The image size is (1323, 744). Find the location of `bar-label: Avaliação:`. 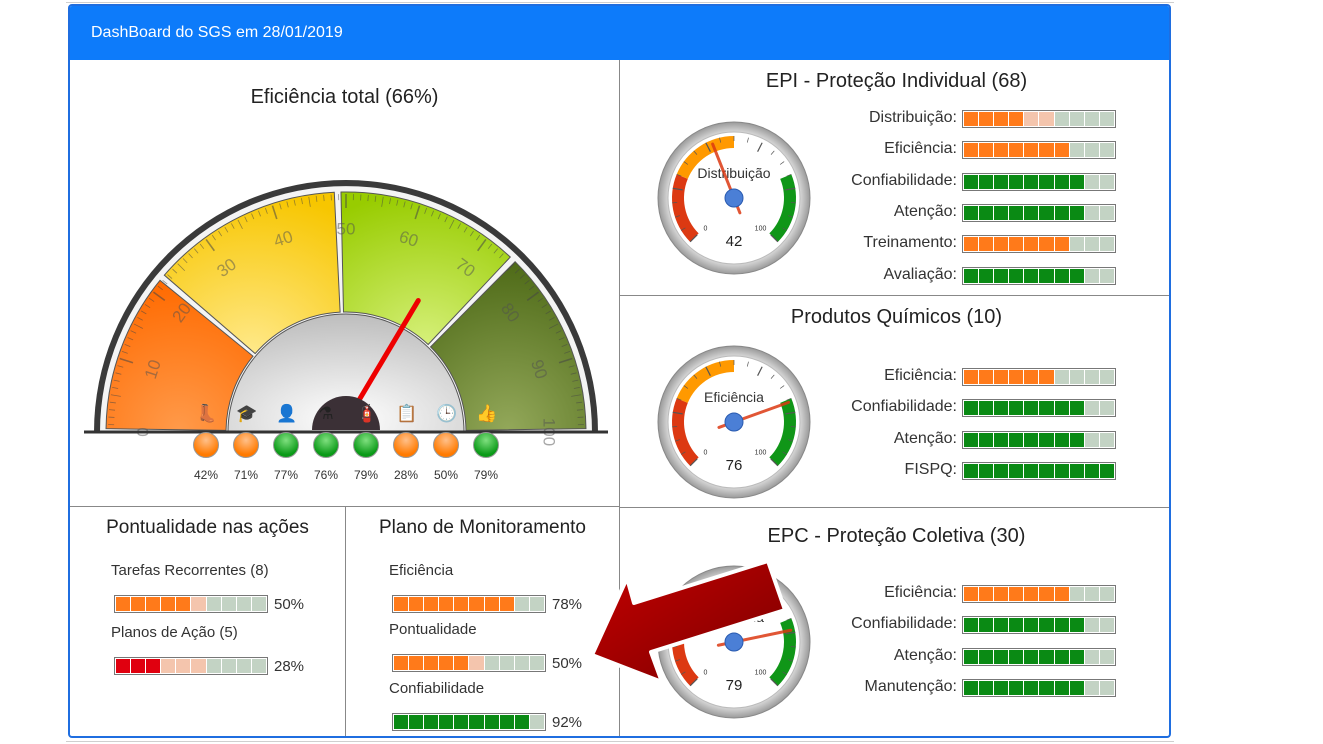

bar-label: Avaliação: is located at coordinates (920, 274).